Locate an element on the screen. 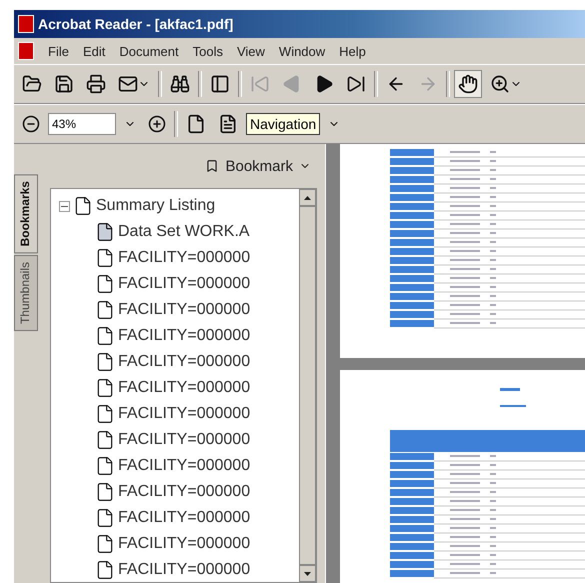 The height and width of the screenshot is (583, 585). tooltip: Navigation is located at coordinates (283, 124).